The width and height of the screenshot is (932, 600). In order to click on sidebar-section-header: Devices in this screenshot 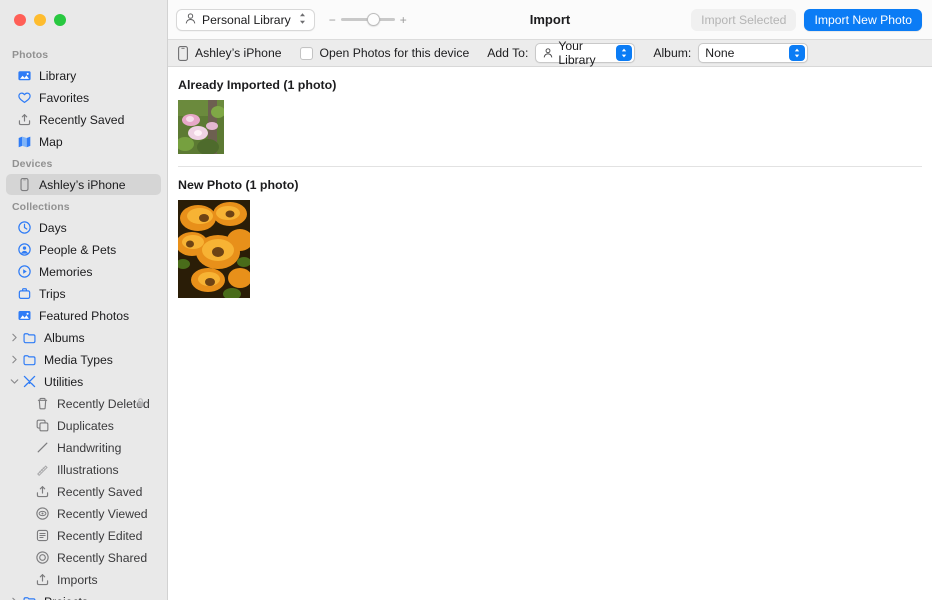, I will do `click(32, 164)`.